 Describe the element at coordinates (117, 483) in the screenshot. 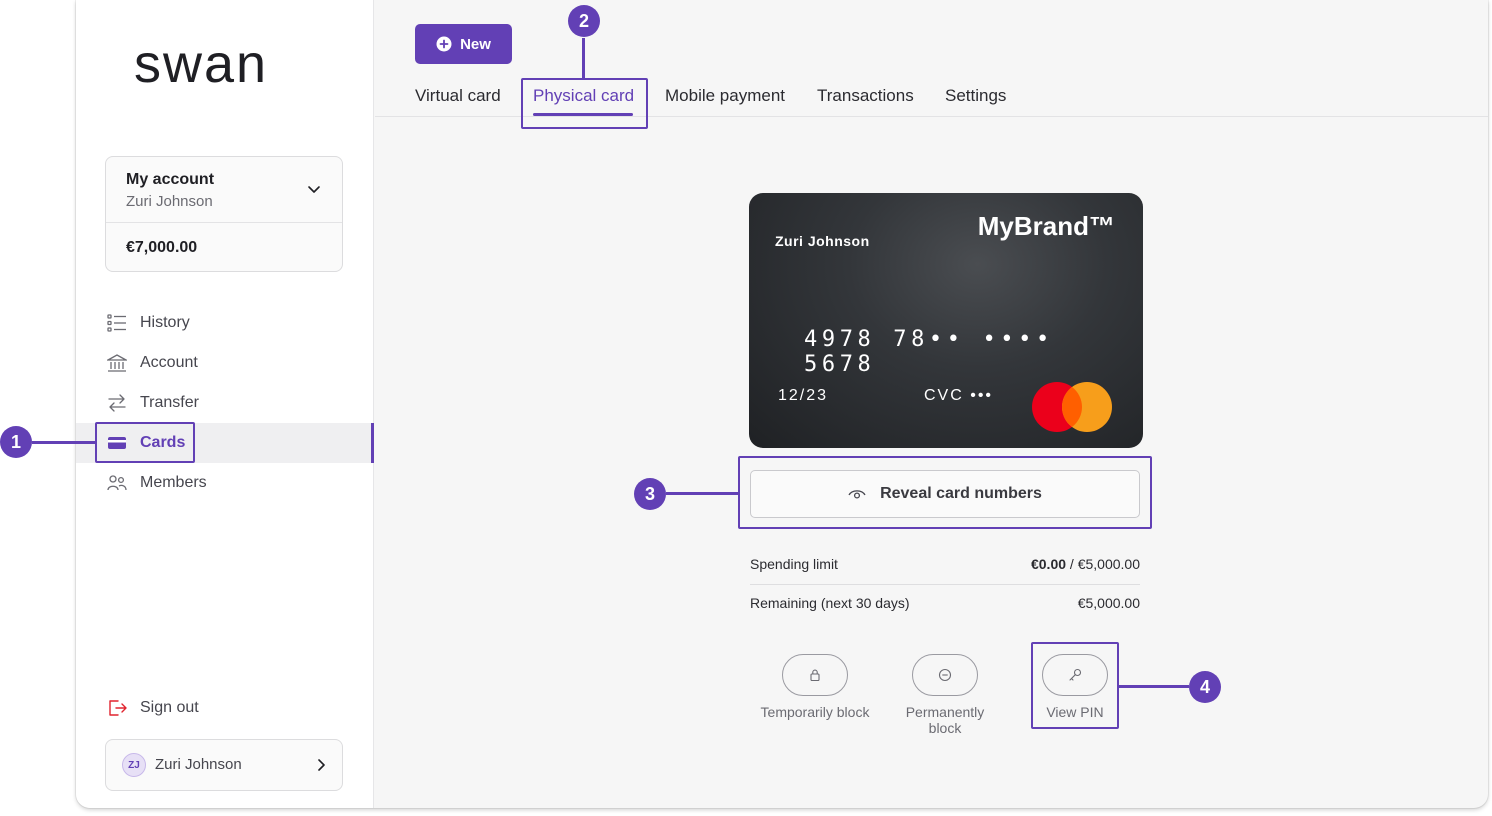

I see `members-icon` at that location.